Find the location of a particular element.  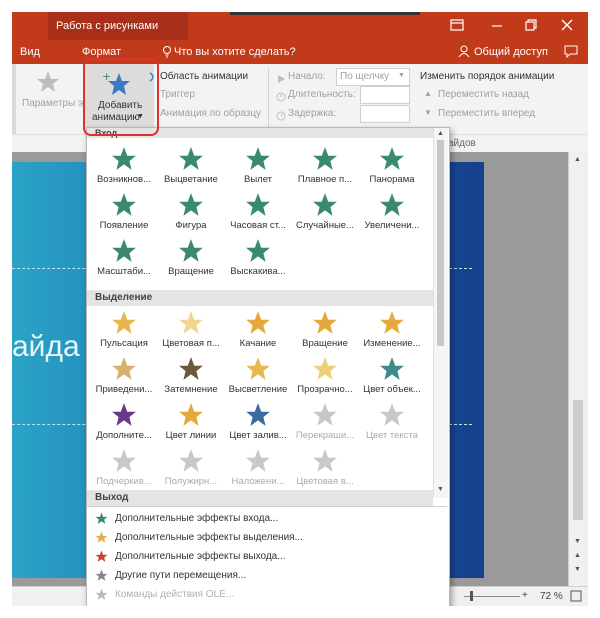

animation-painter-button: Анимация по образцу is located at coordinates (210, 113).